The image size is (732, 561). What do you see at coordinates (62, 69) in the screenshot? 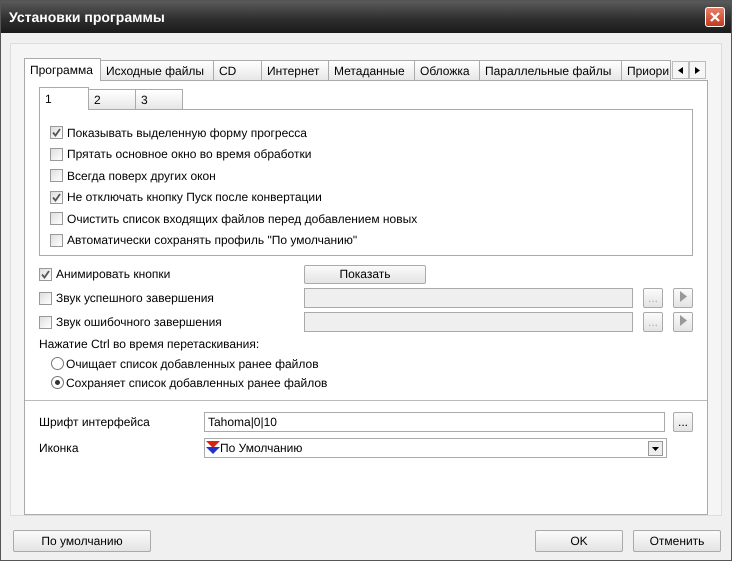
I see `tab: Программа` at bounding box center [62, 69].